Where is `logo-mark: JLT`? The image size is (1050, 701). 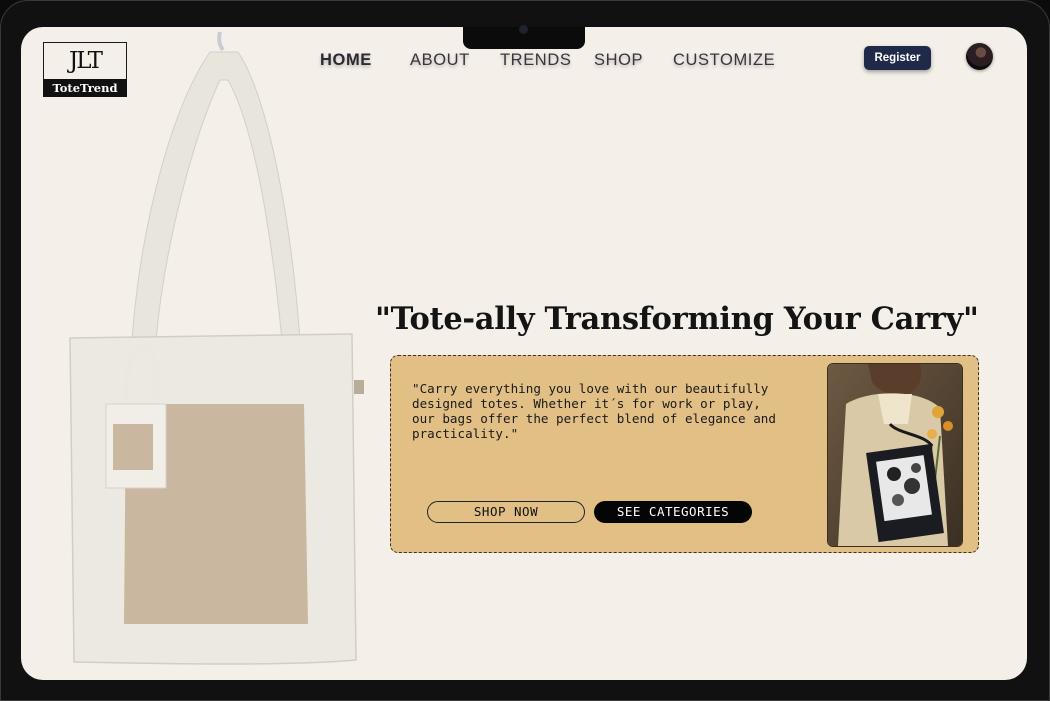 logo-mark: JLT is located at coordinates (86, 61).